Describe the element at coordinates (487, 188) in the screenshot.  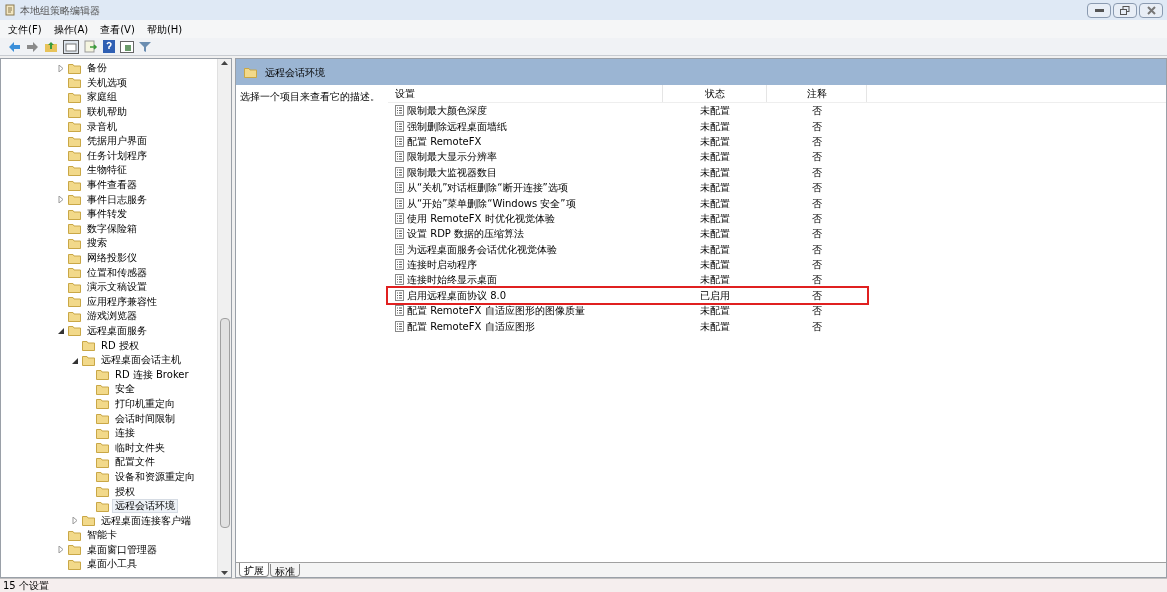
I see `table-cell: 从“关机”对话框删除“断开连接”选项` at that location.